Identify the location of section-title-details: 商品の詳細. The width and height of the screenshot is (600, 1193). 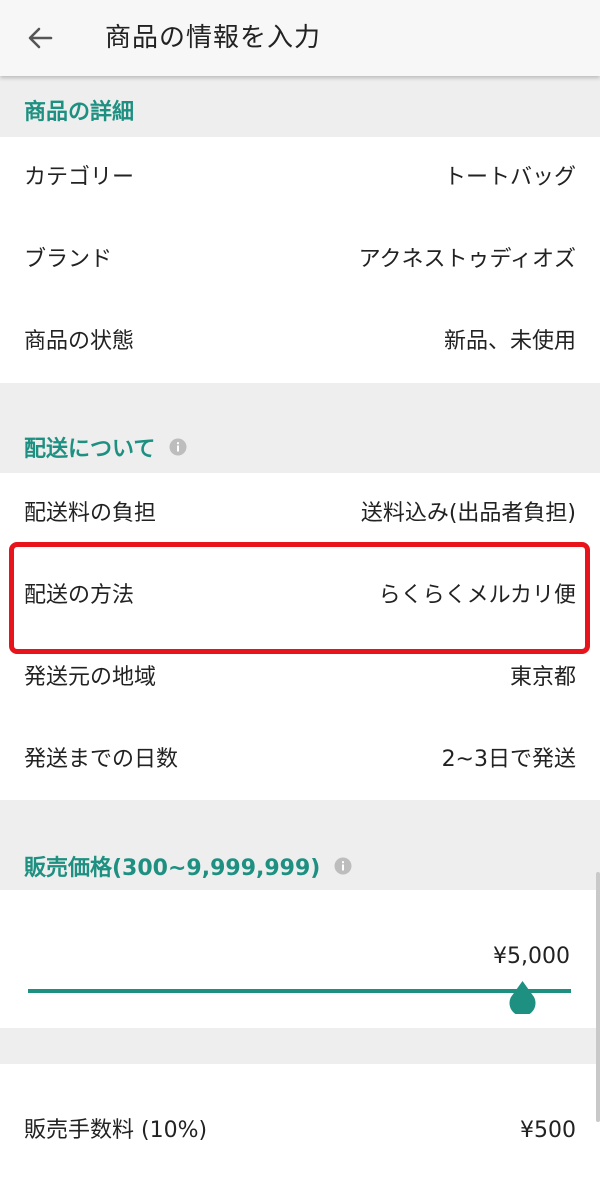
(79, 112).